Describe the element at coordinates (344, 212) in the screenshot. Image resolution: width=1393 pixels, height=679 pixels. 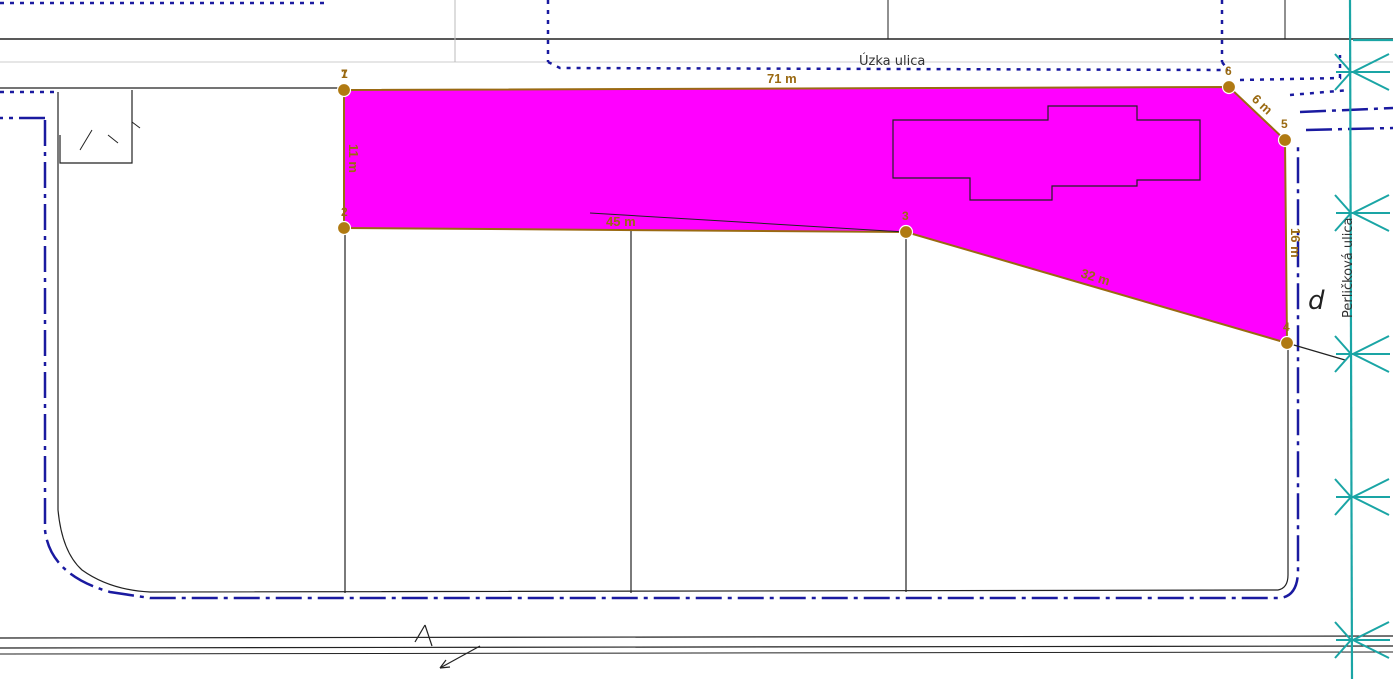
I see `vertex-label-2: 2` at that location.